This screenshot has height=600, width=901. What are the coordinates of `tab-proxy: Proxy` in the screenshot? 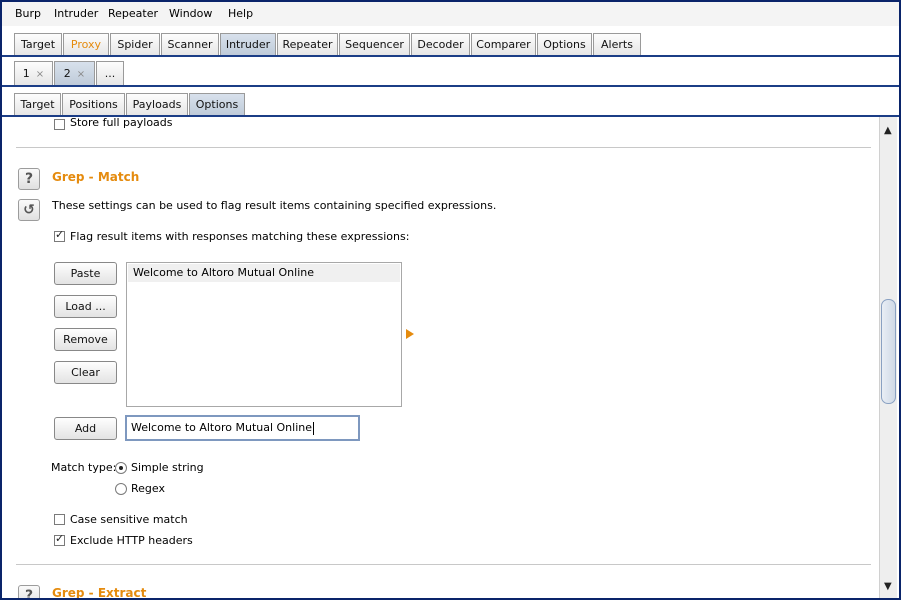 It's located at (86, 44).